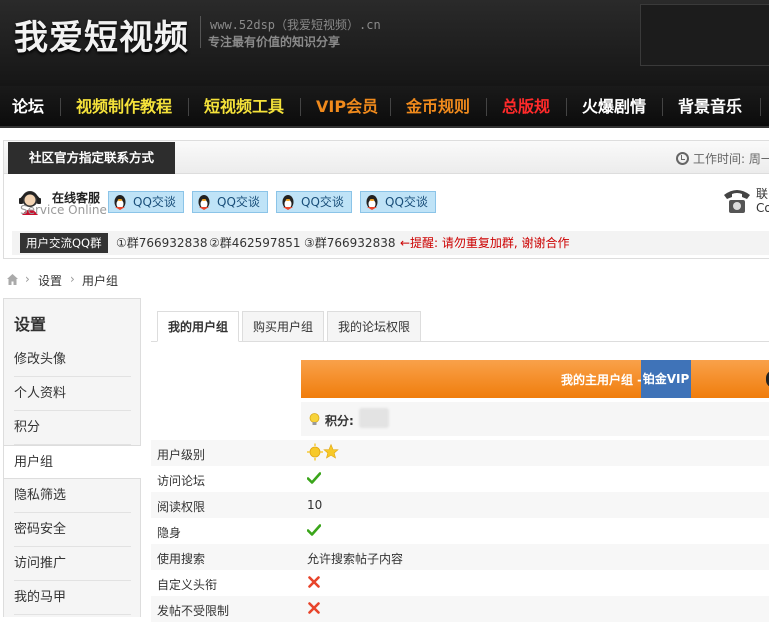 This screenshot has height=622, width=769. Describe the element at coordinates (339, 421) in the screenshot. I see `points-label: 积分:` at that location.